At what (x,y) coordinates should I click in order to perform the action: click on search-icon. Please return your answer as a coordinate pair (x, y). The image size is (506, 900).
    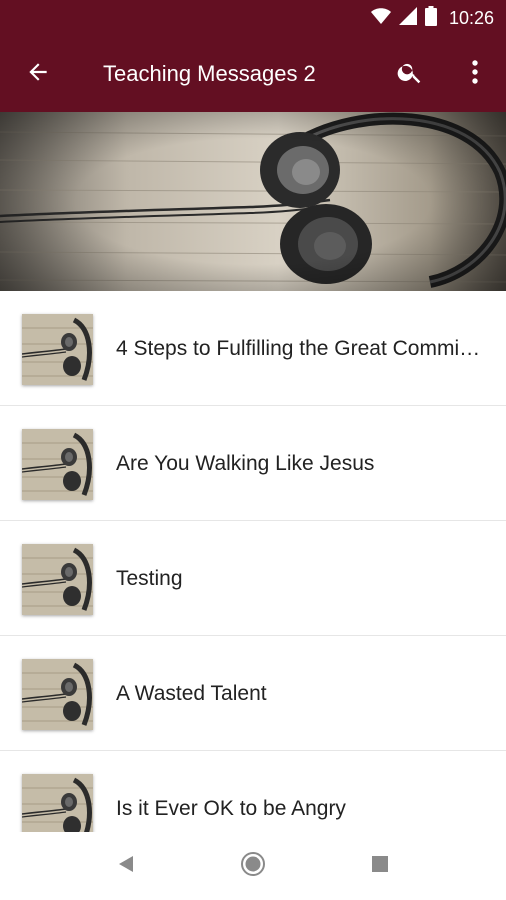
    Looking at the image, I should click on (410, 74).